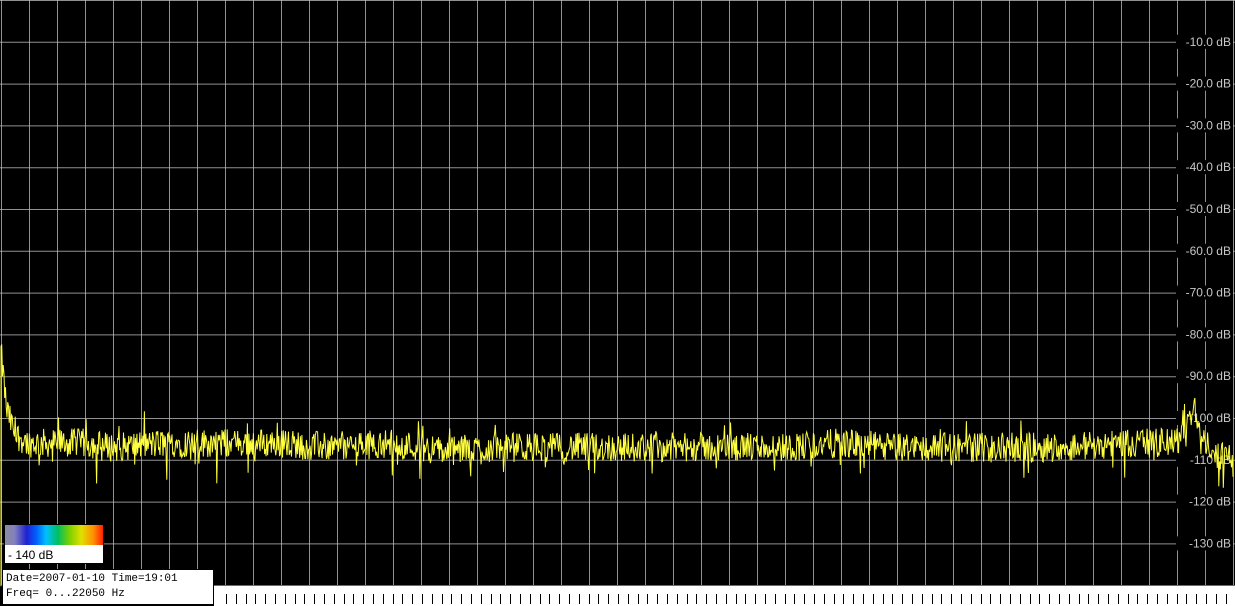 This screenshot has width=1235, height=606. Describe the element at coordinates (92, 579) in the screenshot. I see `info-date-time: Date=2007-01-10 Time=19:01` at that location.